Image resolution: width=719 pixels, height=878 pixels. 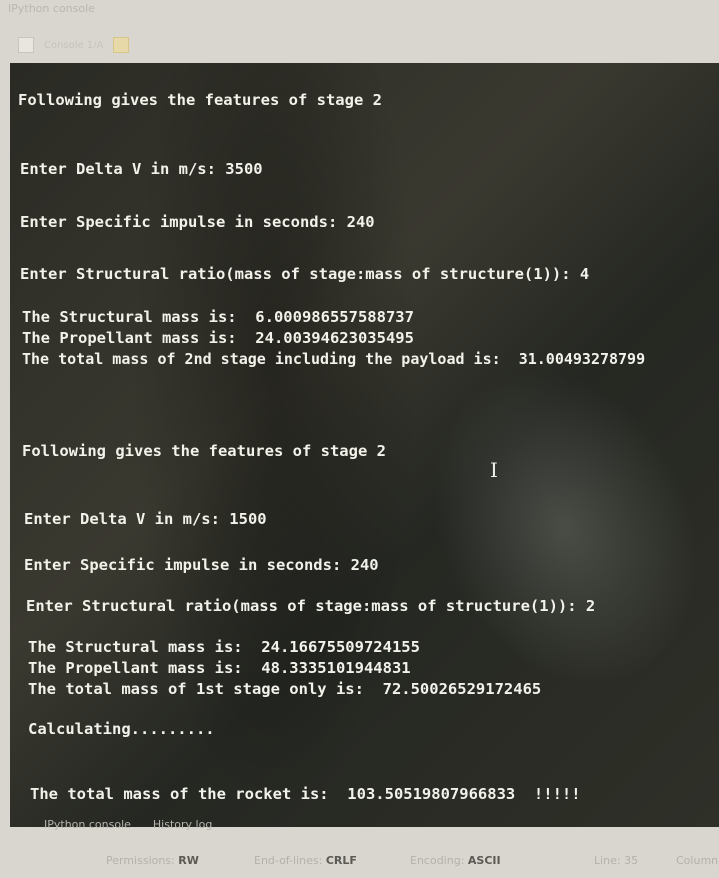 What do you see at coordinates (437, 860) in the screenshot?
I see `encoding-label: Encoding:` at bounding box center [437, 860].